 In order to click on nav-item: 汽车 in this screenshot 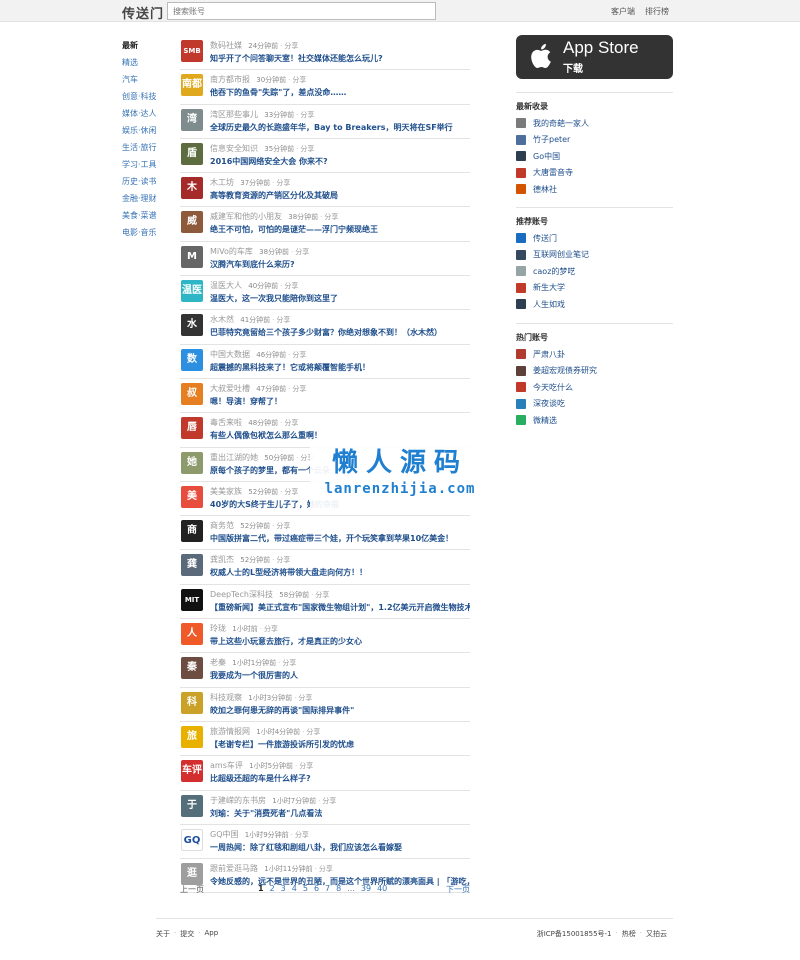, I will do `click(147, 79)`.